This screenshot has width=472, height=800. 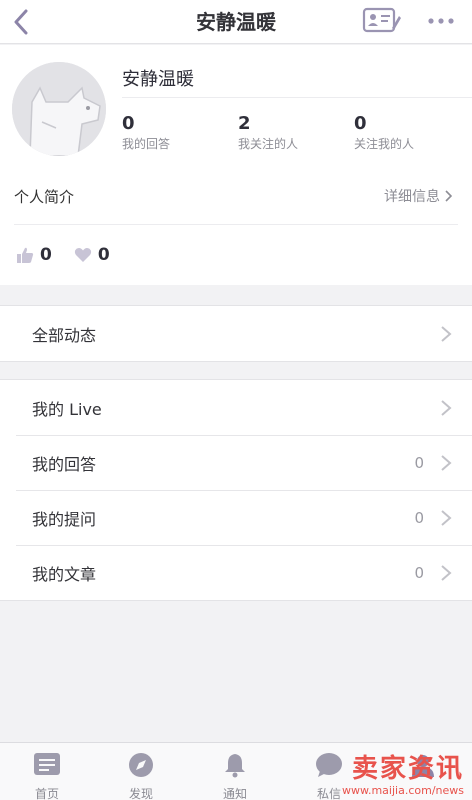 I want to click on nav-bar: 安静温暖, so click(x=236, y=22).